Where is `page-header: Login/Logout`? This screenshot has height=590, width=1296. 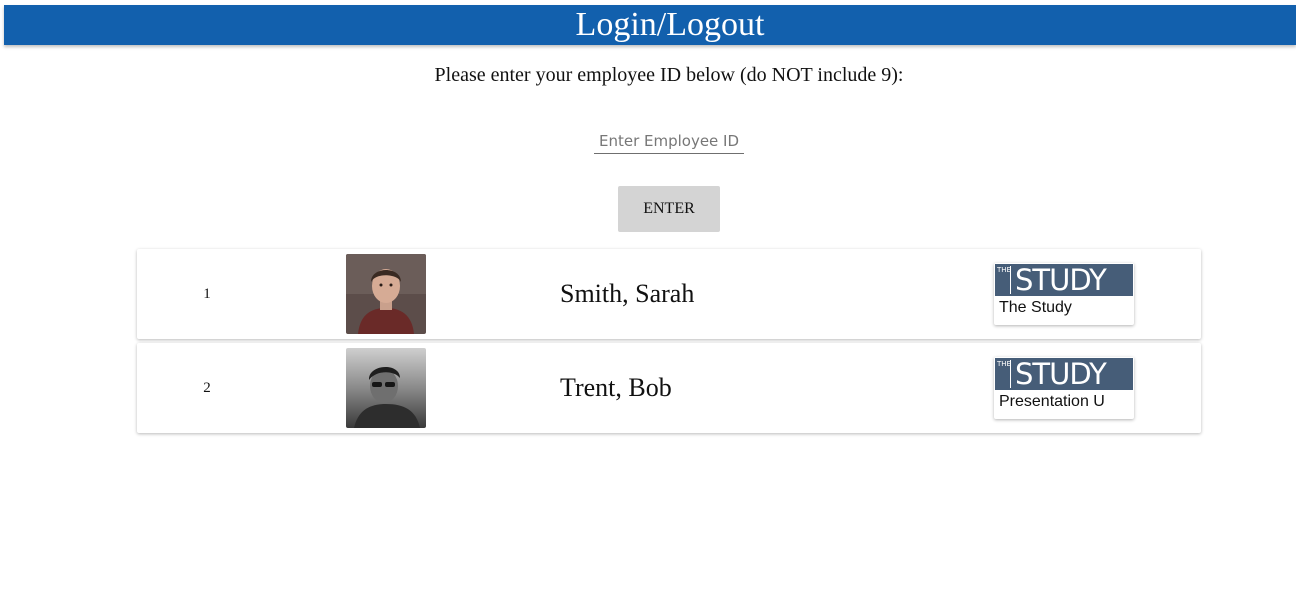
page-header: Login/Logout is located at coordinates (650, 25).